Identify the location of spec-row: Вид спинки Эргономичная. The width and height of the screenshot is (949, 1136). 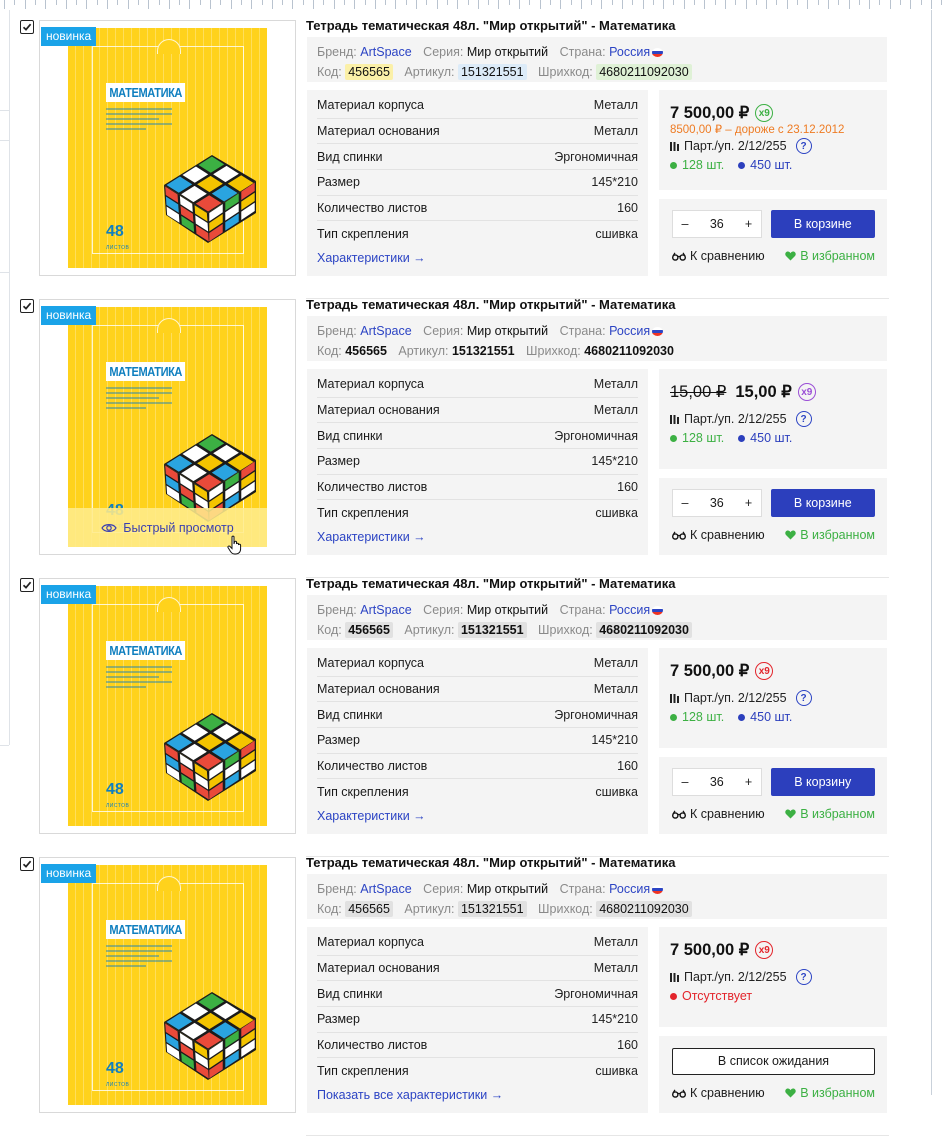
(477, 994).